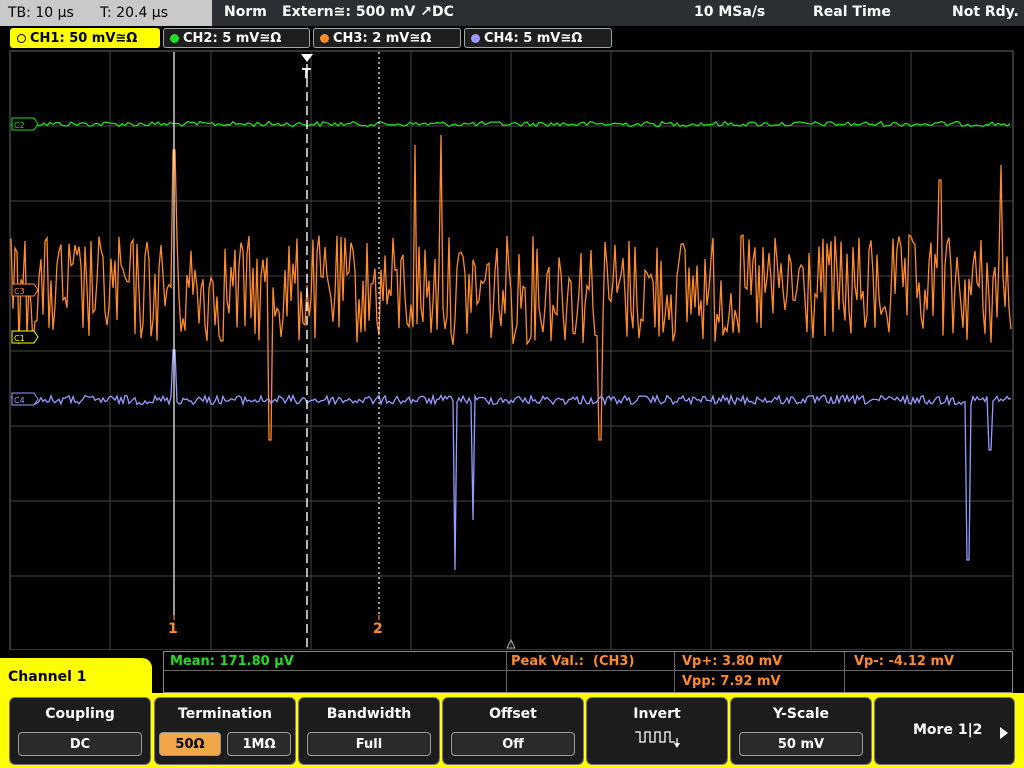 The width and height of the screenshot is (1024, 768). What do you see at coordinates (475, 38) in the screenshot?
I see `ch4-dot-icon` at bounding box center [475, 38].